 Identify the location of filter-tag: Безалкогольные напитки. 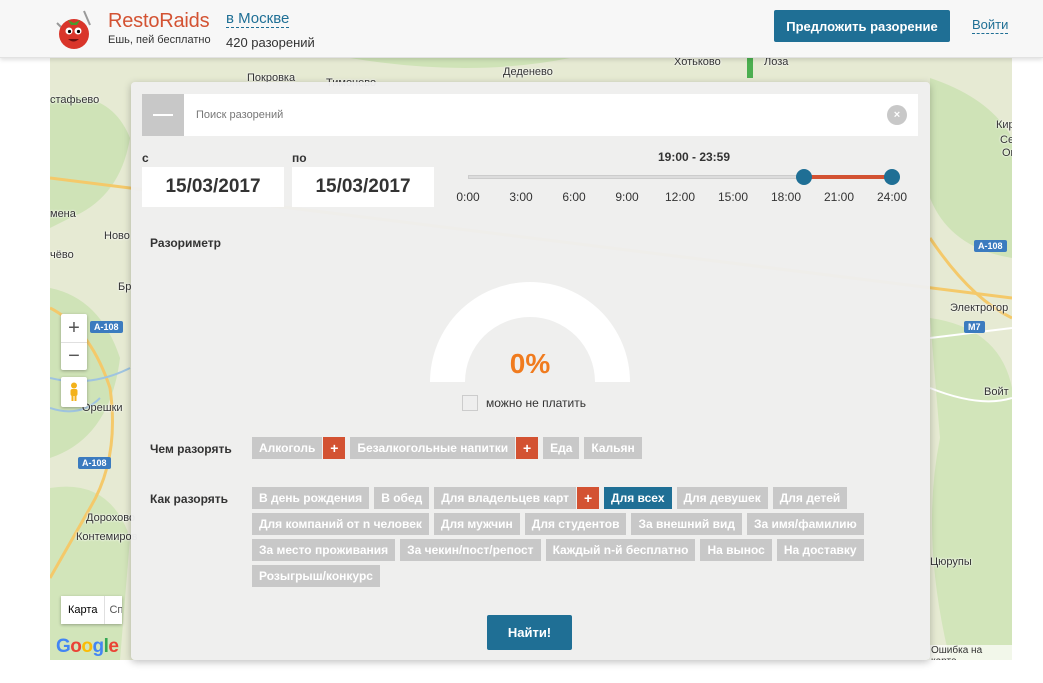
(433, 448).